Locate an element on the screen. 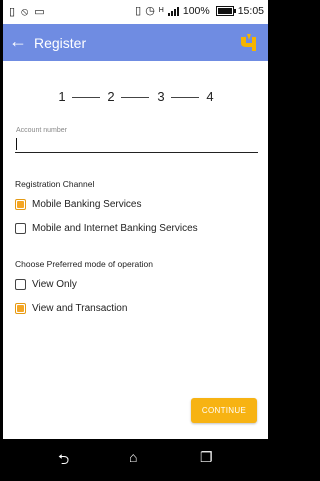  status-bar: ▯ ⦸ ▭ ▯ ◷ H 100% 15:05 is located at coordinates (135, 12).